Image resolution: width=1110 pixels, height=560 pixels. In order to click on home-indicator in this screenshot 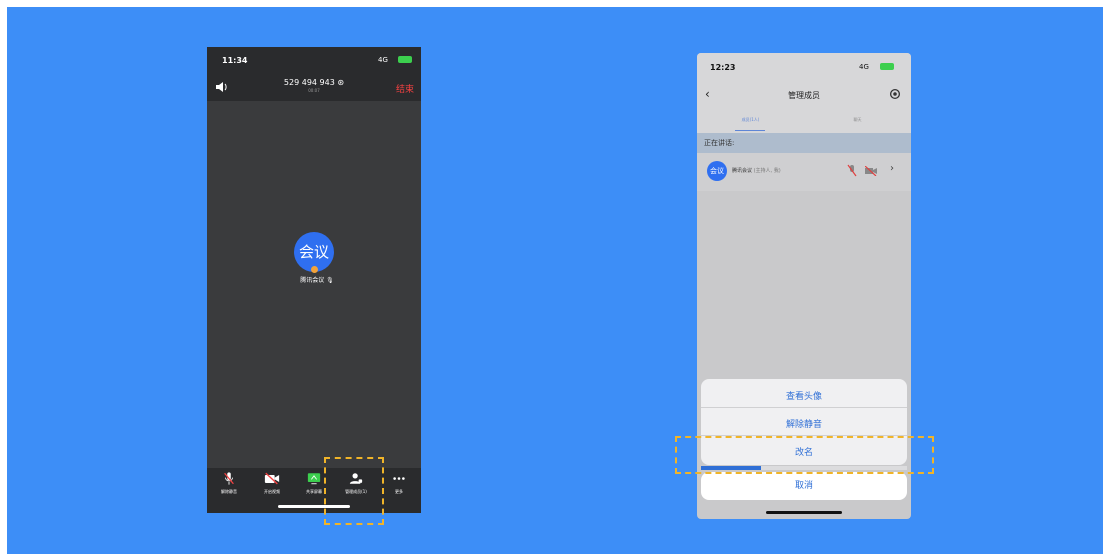, I will do `click(804, 512)`.